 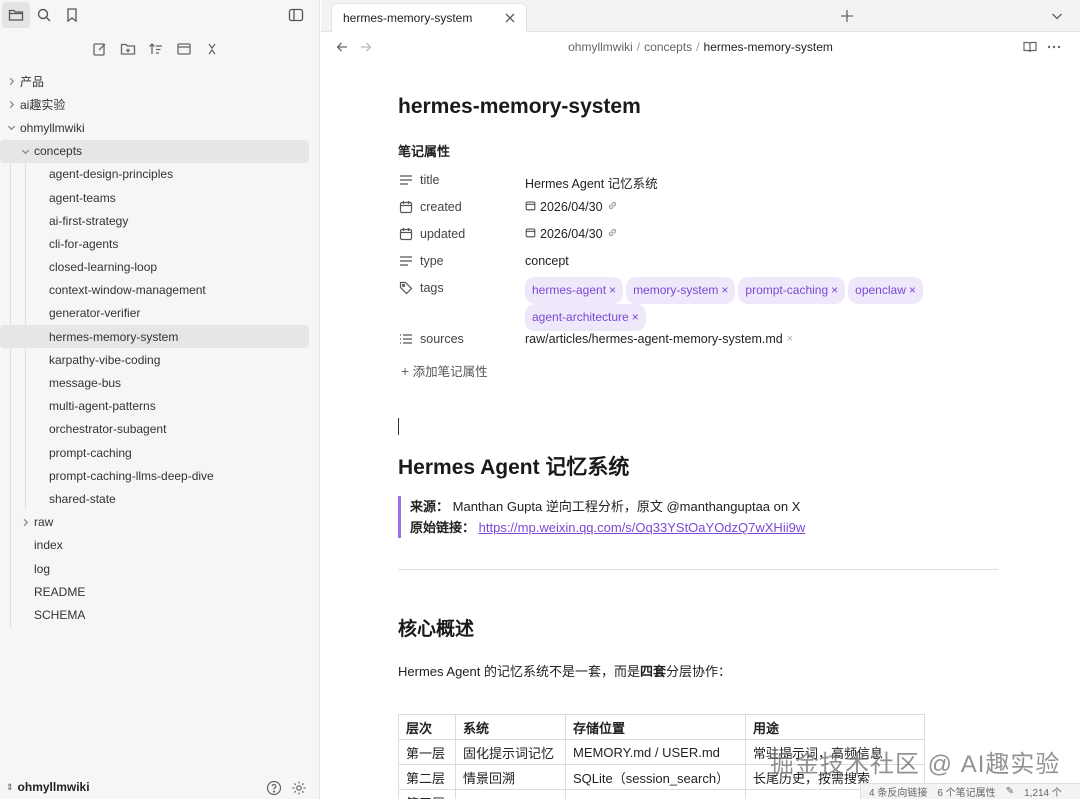 I want to click on remove-x-icon: ×, so click(x=790, y=339).